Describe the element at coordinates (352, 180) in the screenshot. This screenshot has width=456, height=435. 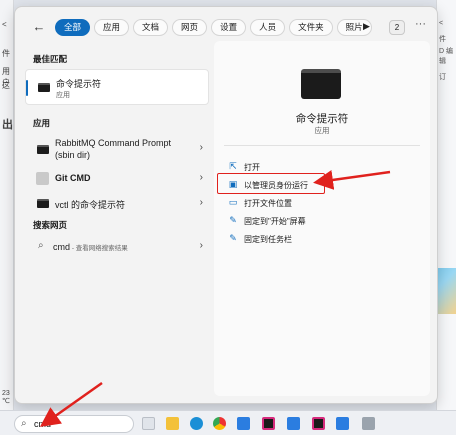
I see `arrow-to-admin-action` at that location.